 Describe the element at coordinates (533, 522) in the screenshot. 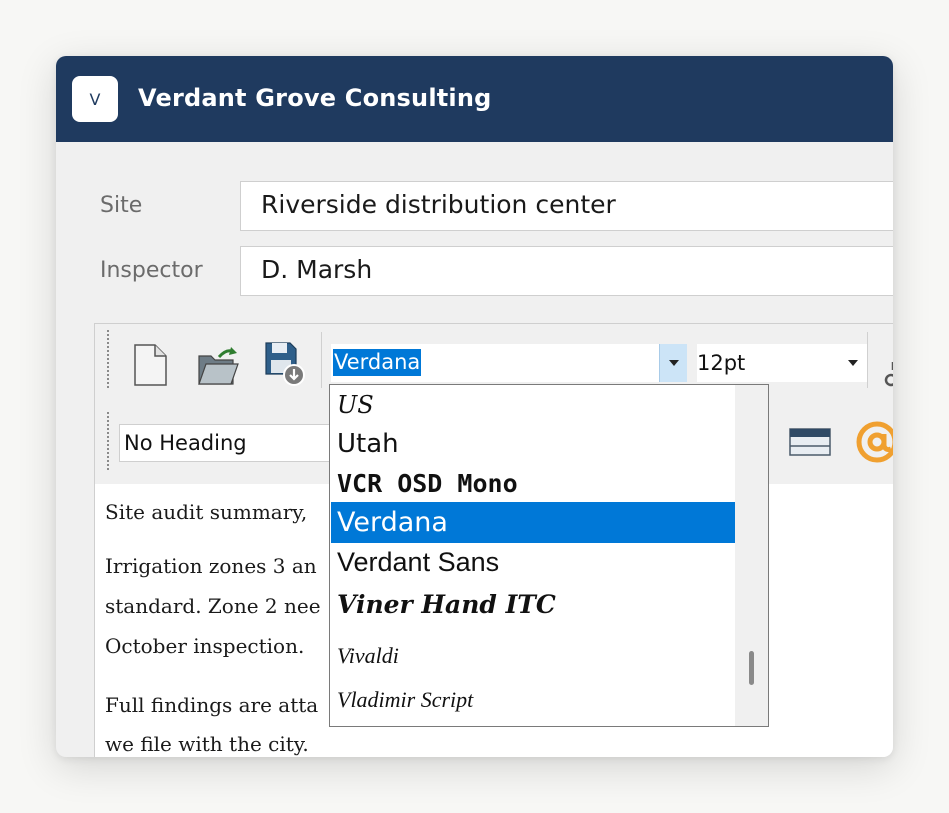

I see `font-option-verdana: Verdana` at that location.